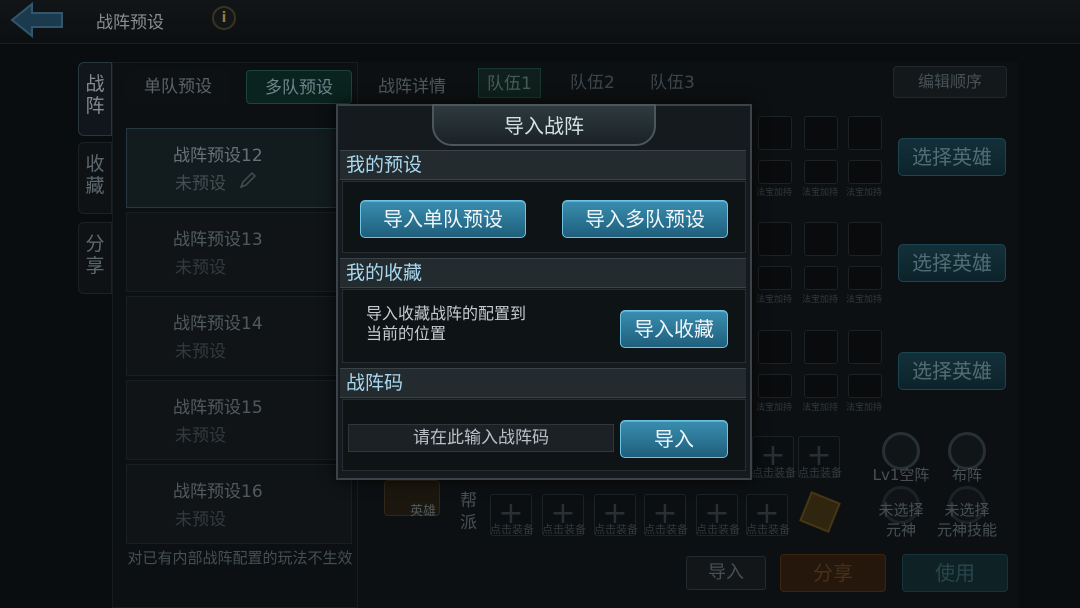 This screenshot has height=608, width=1080. What do you see at coordinates (674, 329) in the screenshot?
I see `import-favorites-button: 导入收藏` at bounding box center [674, 329].